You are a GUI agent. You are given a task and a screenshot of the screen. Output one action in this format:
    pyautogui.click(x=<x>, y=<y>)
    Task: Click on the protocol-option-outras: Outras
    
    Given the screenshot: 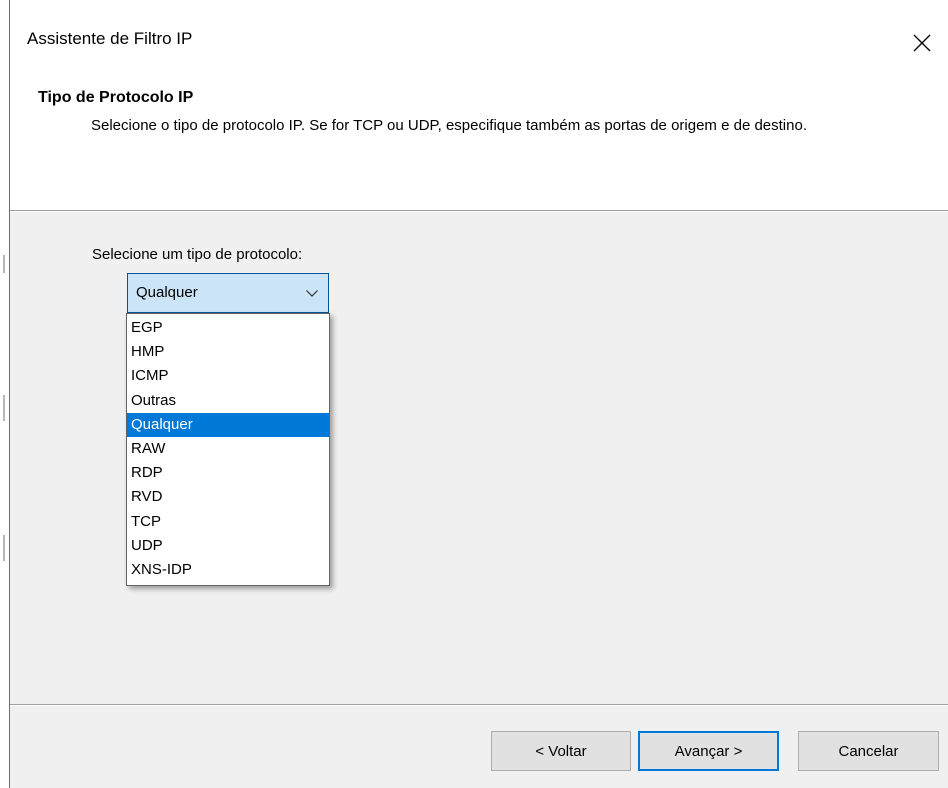 What is the action you would take?
    pyautogui.click(x=228, y=401)
    